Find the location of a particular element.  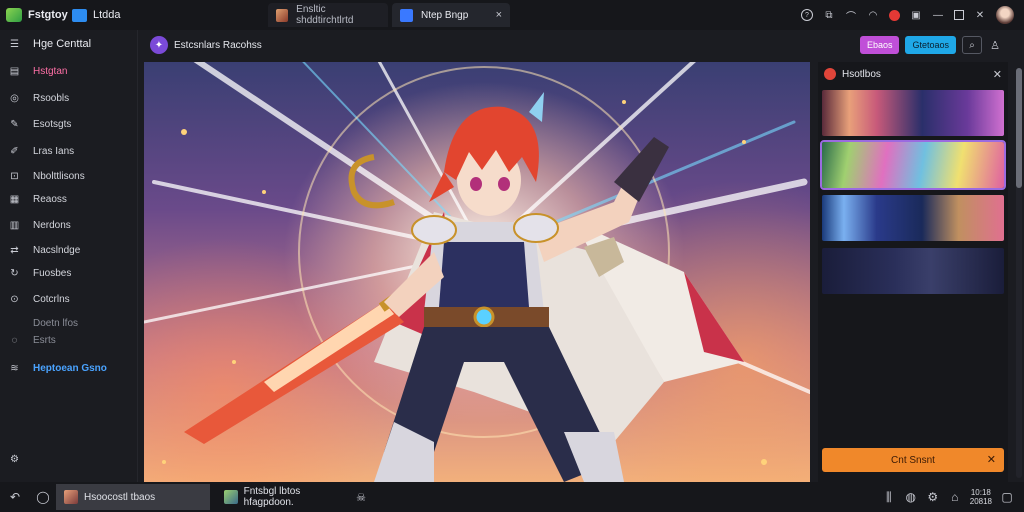

chat-bubble-icon: ◯ is located at coordinates (43, 497).